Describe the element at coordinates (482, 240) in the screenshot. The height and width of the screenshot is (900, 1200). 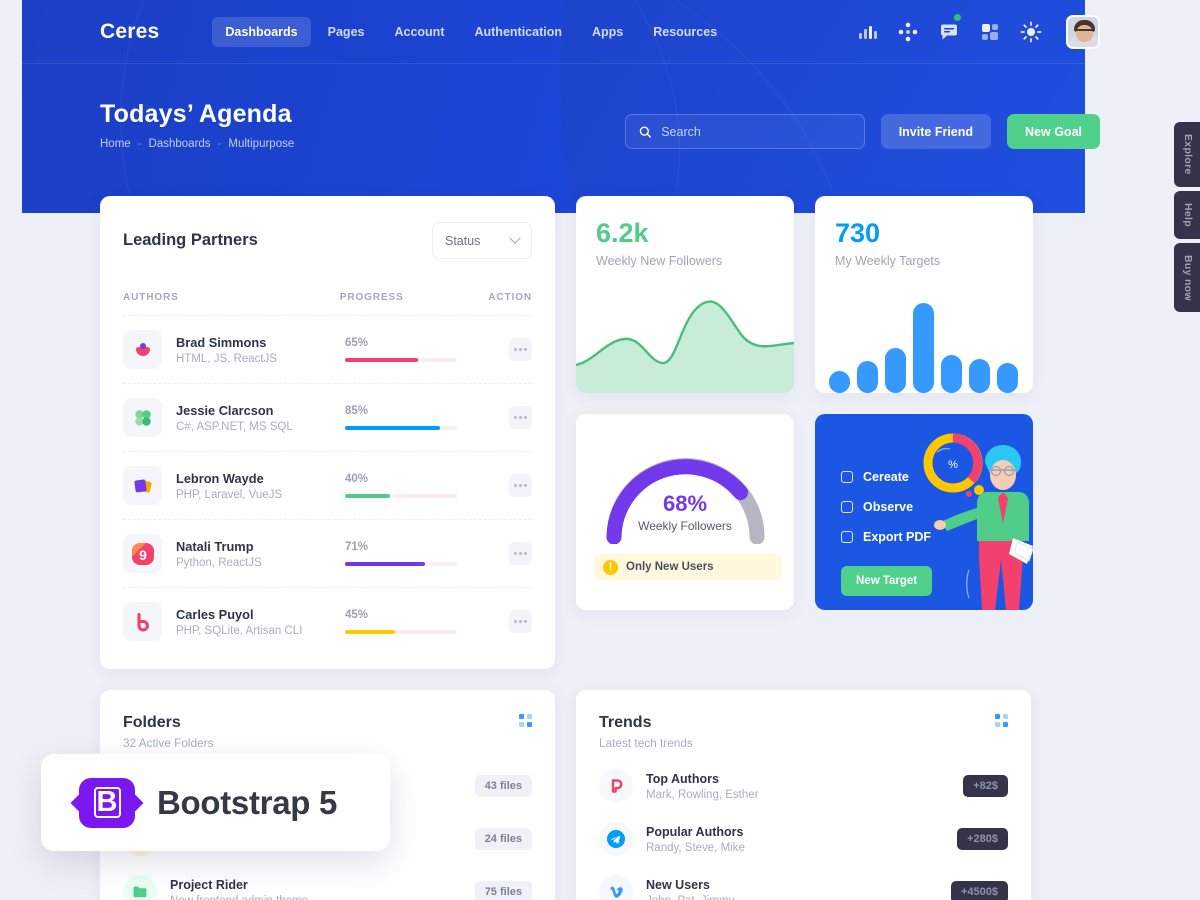
I see `status-filter-select: Status` at that location.